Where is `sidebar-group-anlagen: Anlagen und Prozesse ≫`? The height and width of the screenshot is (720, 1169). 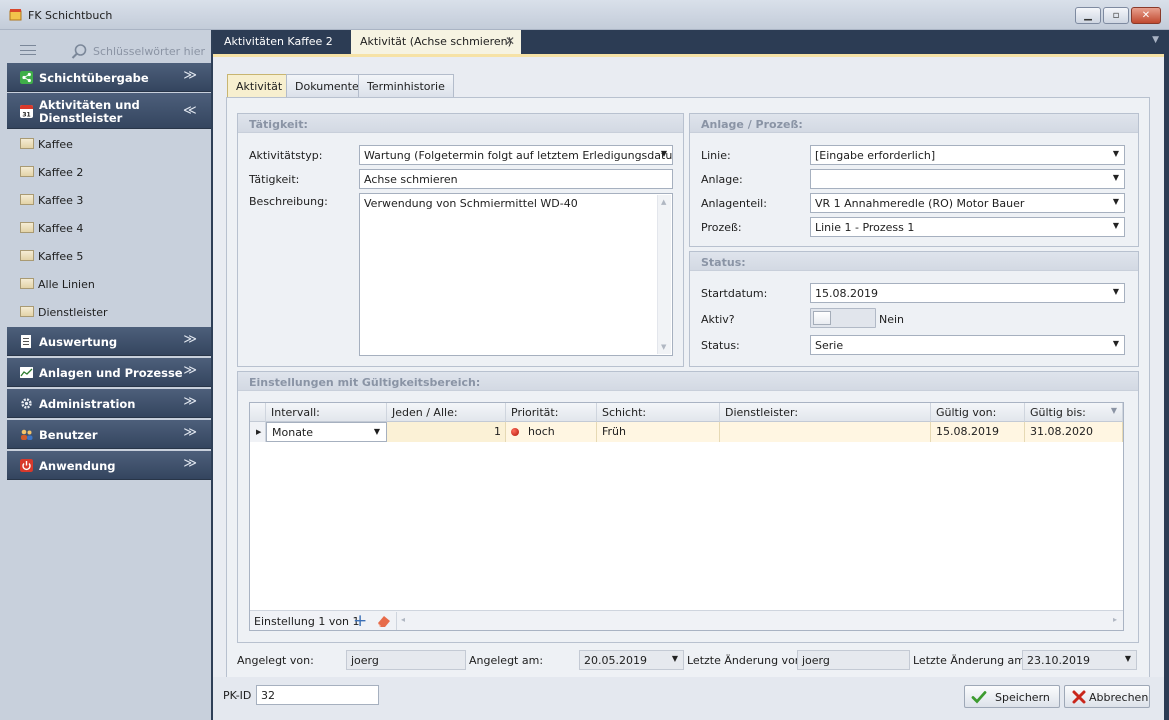
sidebar-group-anlagen: Anlagen und Prozesse ≫ is located at coordinates (109, 372).